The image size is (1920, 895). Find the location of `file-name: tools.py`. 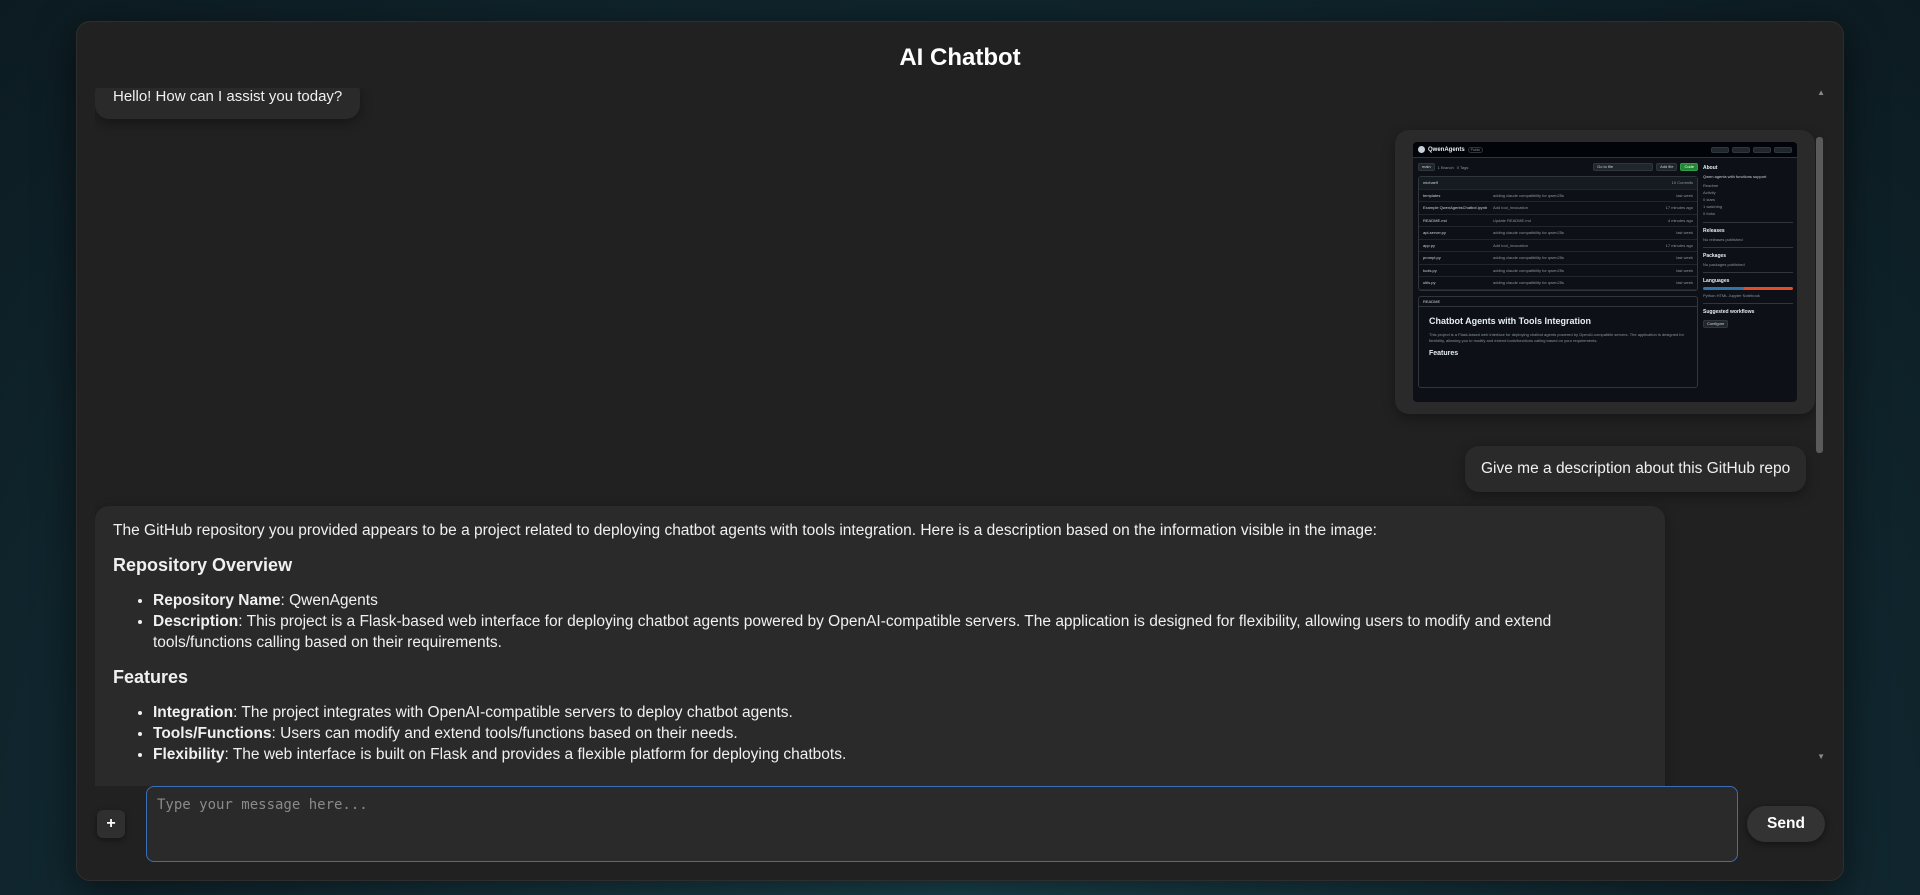

file-name: tools.py is located at coordinates (1430, 270).